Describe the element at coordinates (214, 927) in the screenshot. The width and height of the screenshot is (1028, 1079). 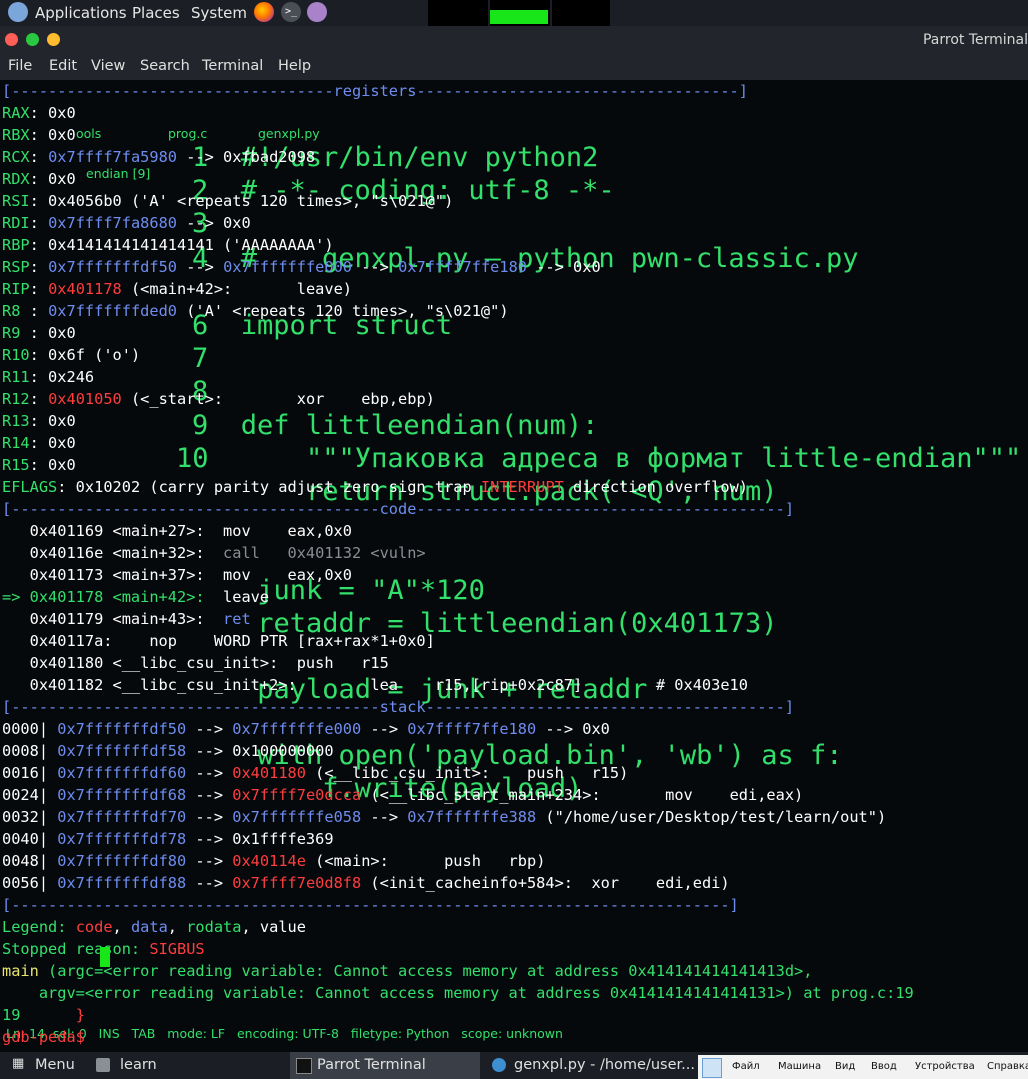
I see `terminal-text: rodata` at that location.